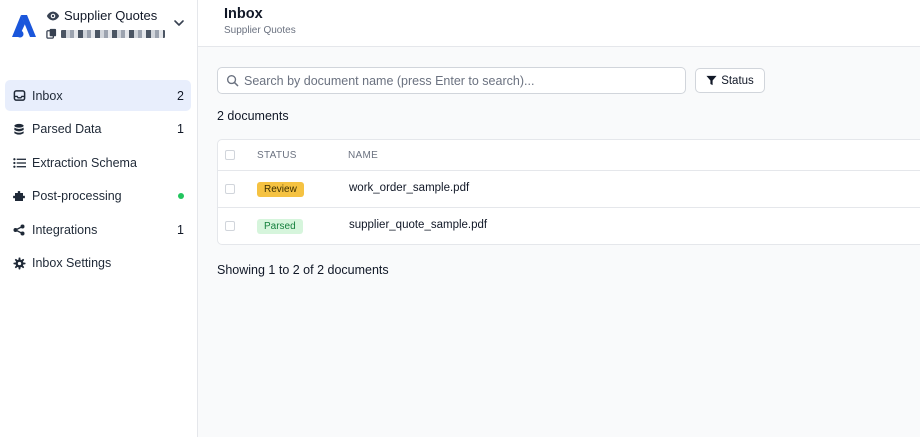  I want to click on column-header-status: STATUS, so click(277, 155).